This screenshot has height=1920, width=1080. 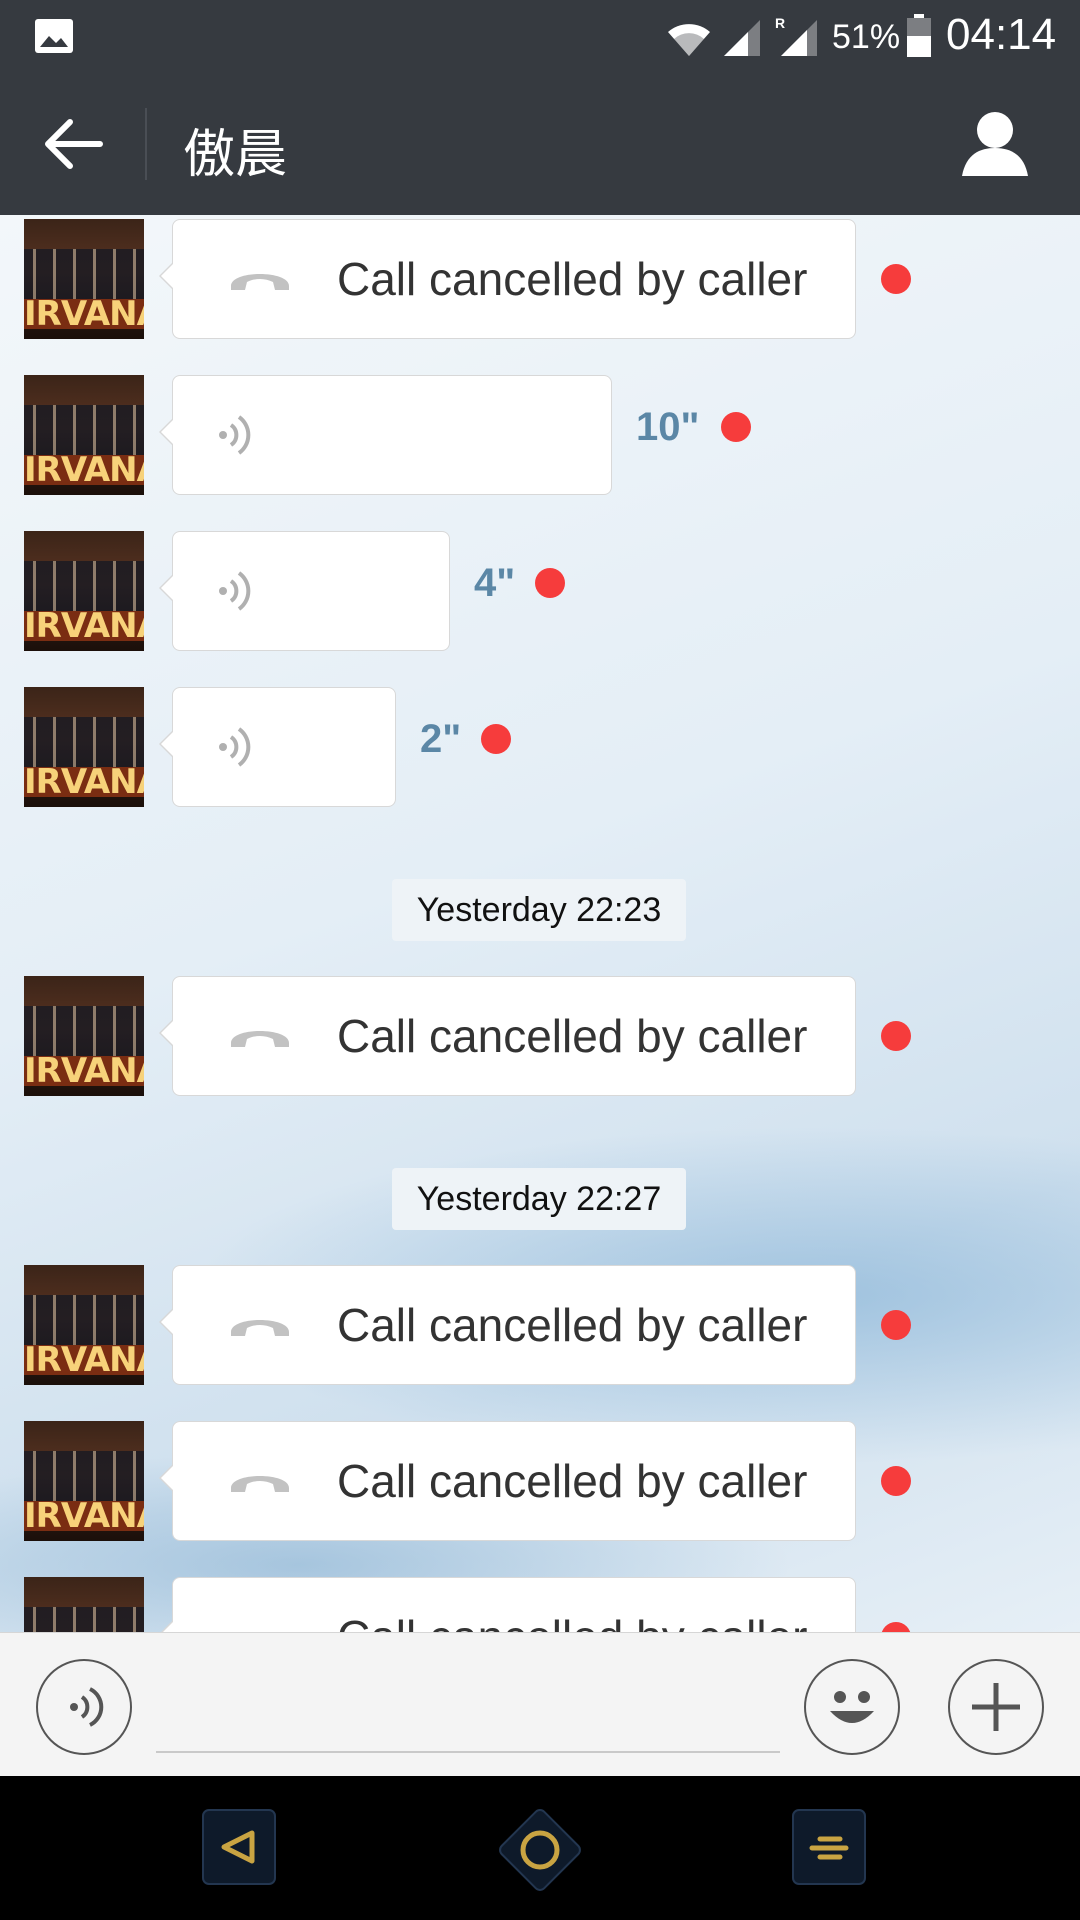 What do you see at coordinates (54, 36) in the screenshot?
I see `gallery-icon` at bounding box center [54, 36].